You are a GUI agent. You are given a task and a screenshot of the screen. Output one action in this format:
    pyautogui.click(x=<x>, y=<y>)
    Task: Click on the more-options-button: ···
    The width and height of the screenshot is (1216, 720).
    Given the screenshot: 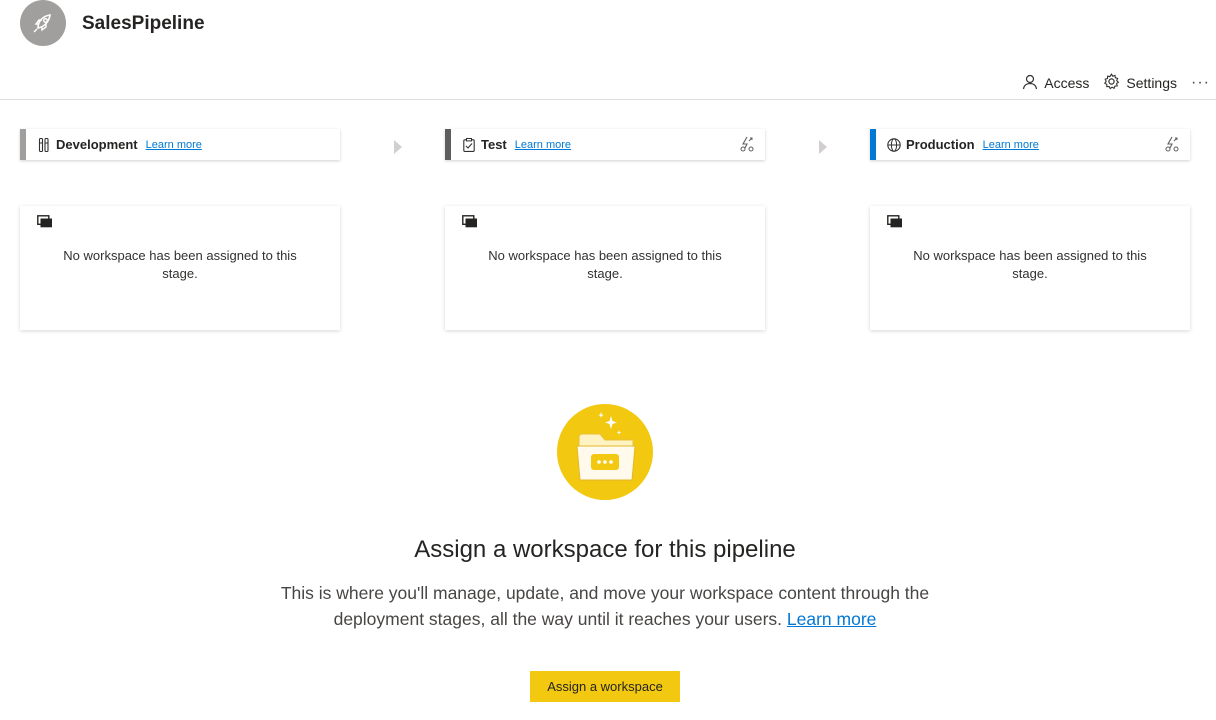 What is the action you would take?
    pyautogui.click(x=1200, y=83)
    